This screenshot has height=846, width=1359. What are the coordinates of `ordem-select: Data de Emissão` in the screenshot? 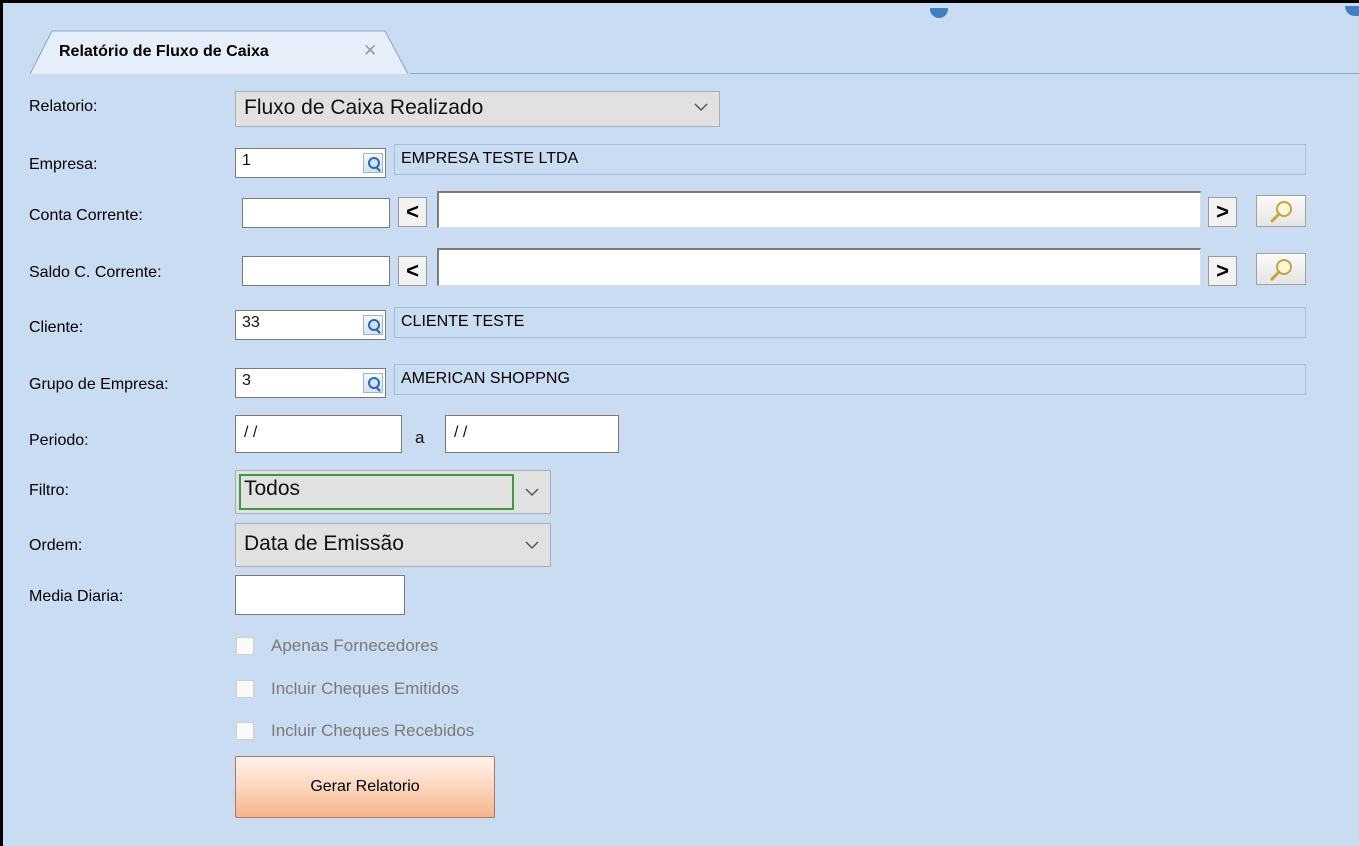 It's located at (393, 545).